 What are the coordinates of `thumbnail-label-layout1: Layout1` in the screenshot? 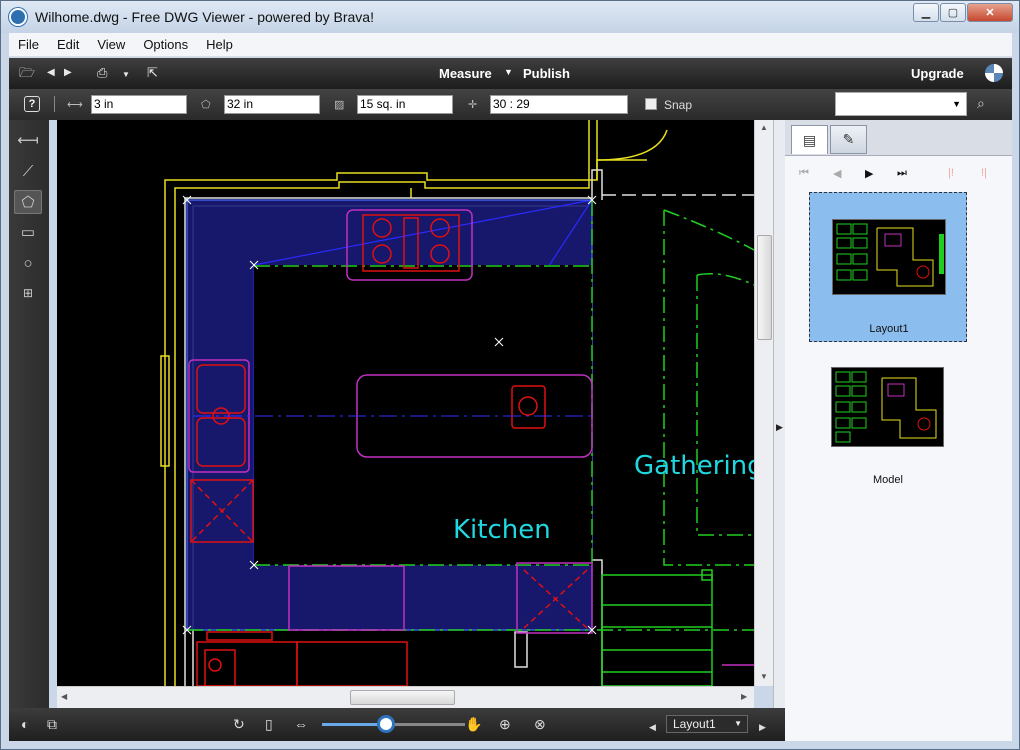 It's located at (889, 329).